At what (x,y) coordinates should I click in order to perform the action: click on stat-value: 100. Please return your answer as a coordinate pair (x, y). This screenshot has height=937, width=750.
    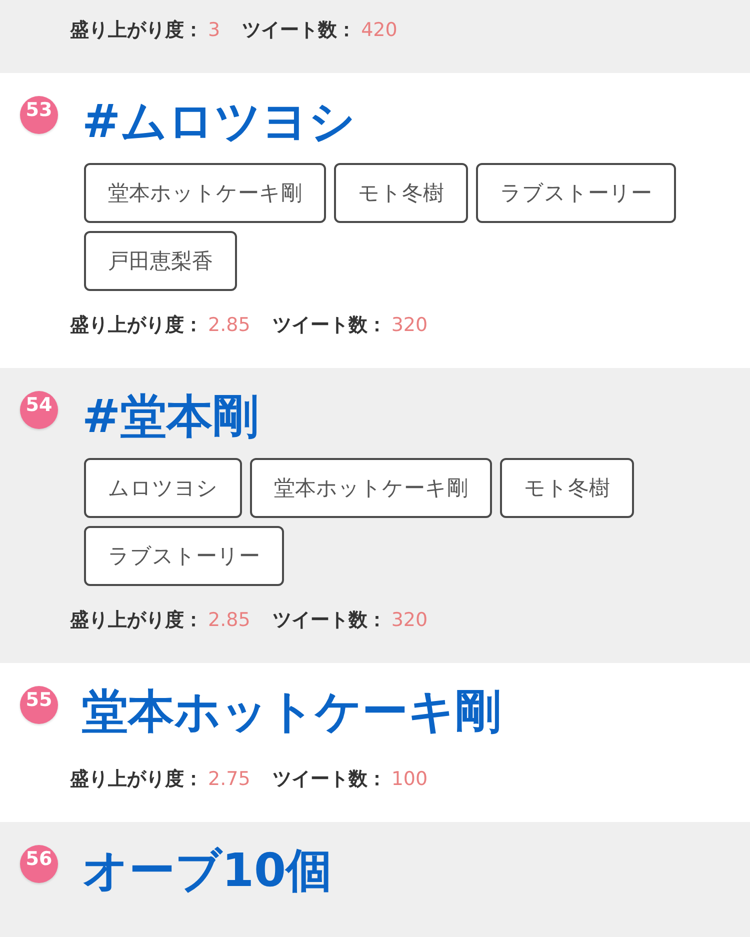
    Looking at the image, I should click on (409, 779).